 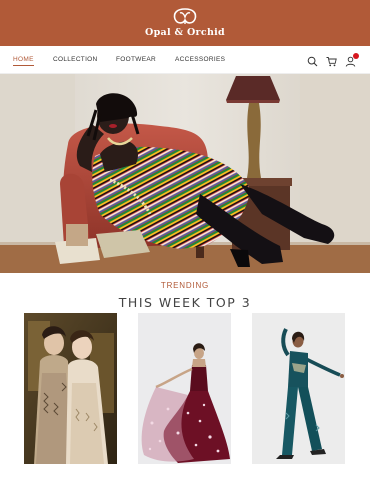 I want to click on search-icon, so click(x=312, y=60).